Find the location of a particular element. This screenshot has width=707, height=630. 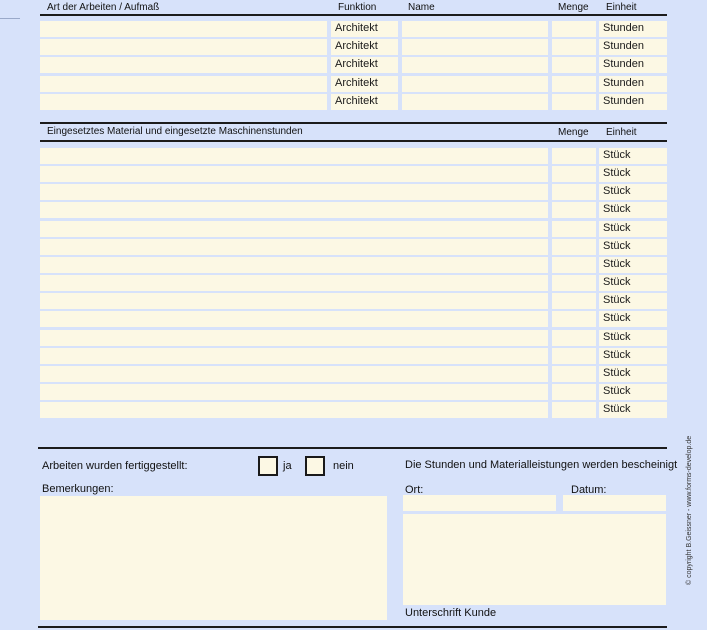

section2-top-rule is located at coordinates (353, 123).